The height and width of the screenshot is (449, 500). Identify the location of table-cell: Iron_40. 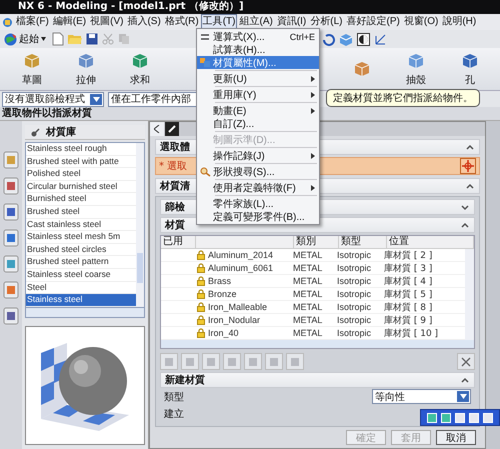
(223, 333).